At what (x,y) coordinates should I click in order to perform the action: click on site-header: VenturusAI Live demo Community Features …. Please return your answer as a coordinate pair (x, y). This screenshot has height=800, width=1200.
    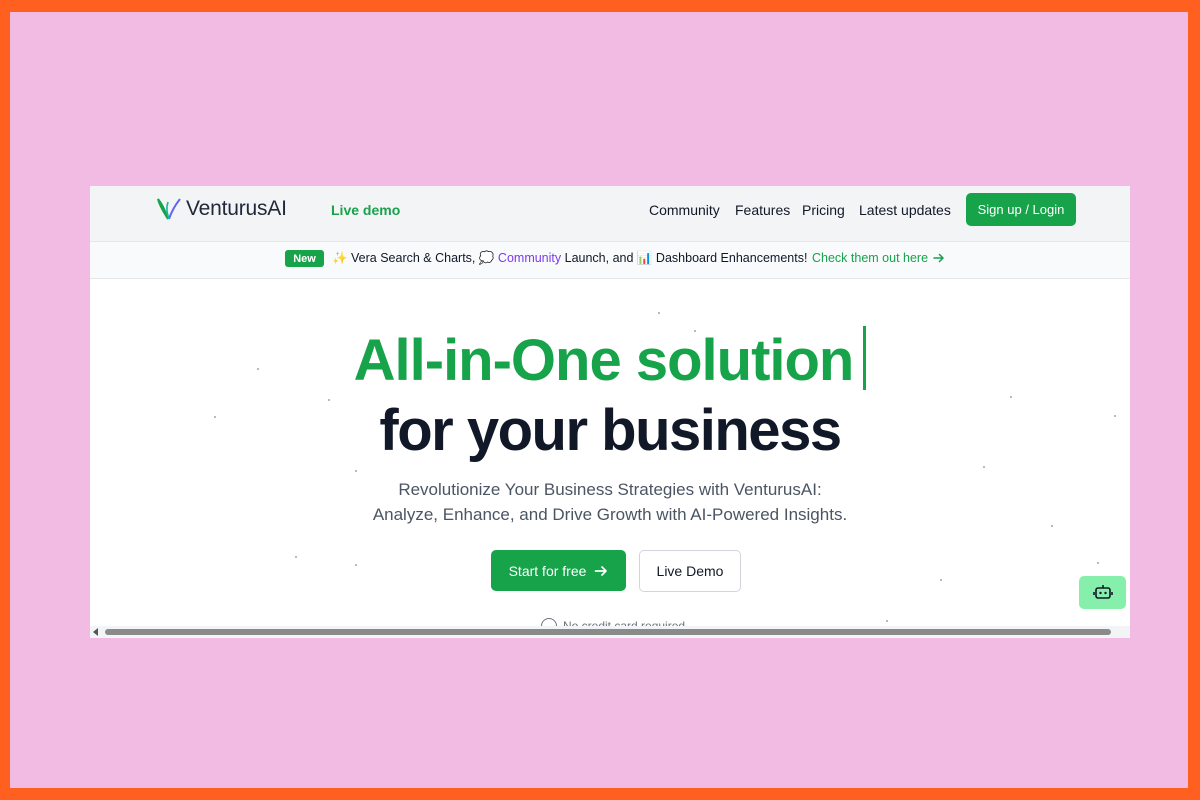
    Looking at the image, I should click on (610, 214).